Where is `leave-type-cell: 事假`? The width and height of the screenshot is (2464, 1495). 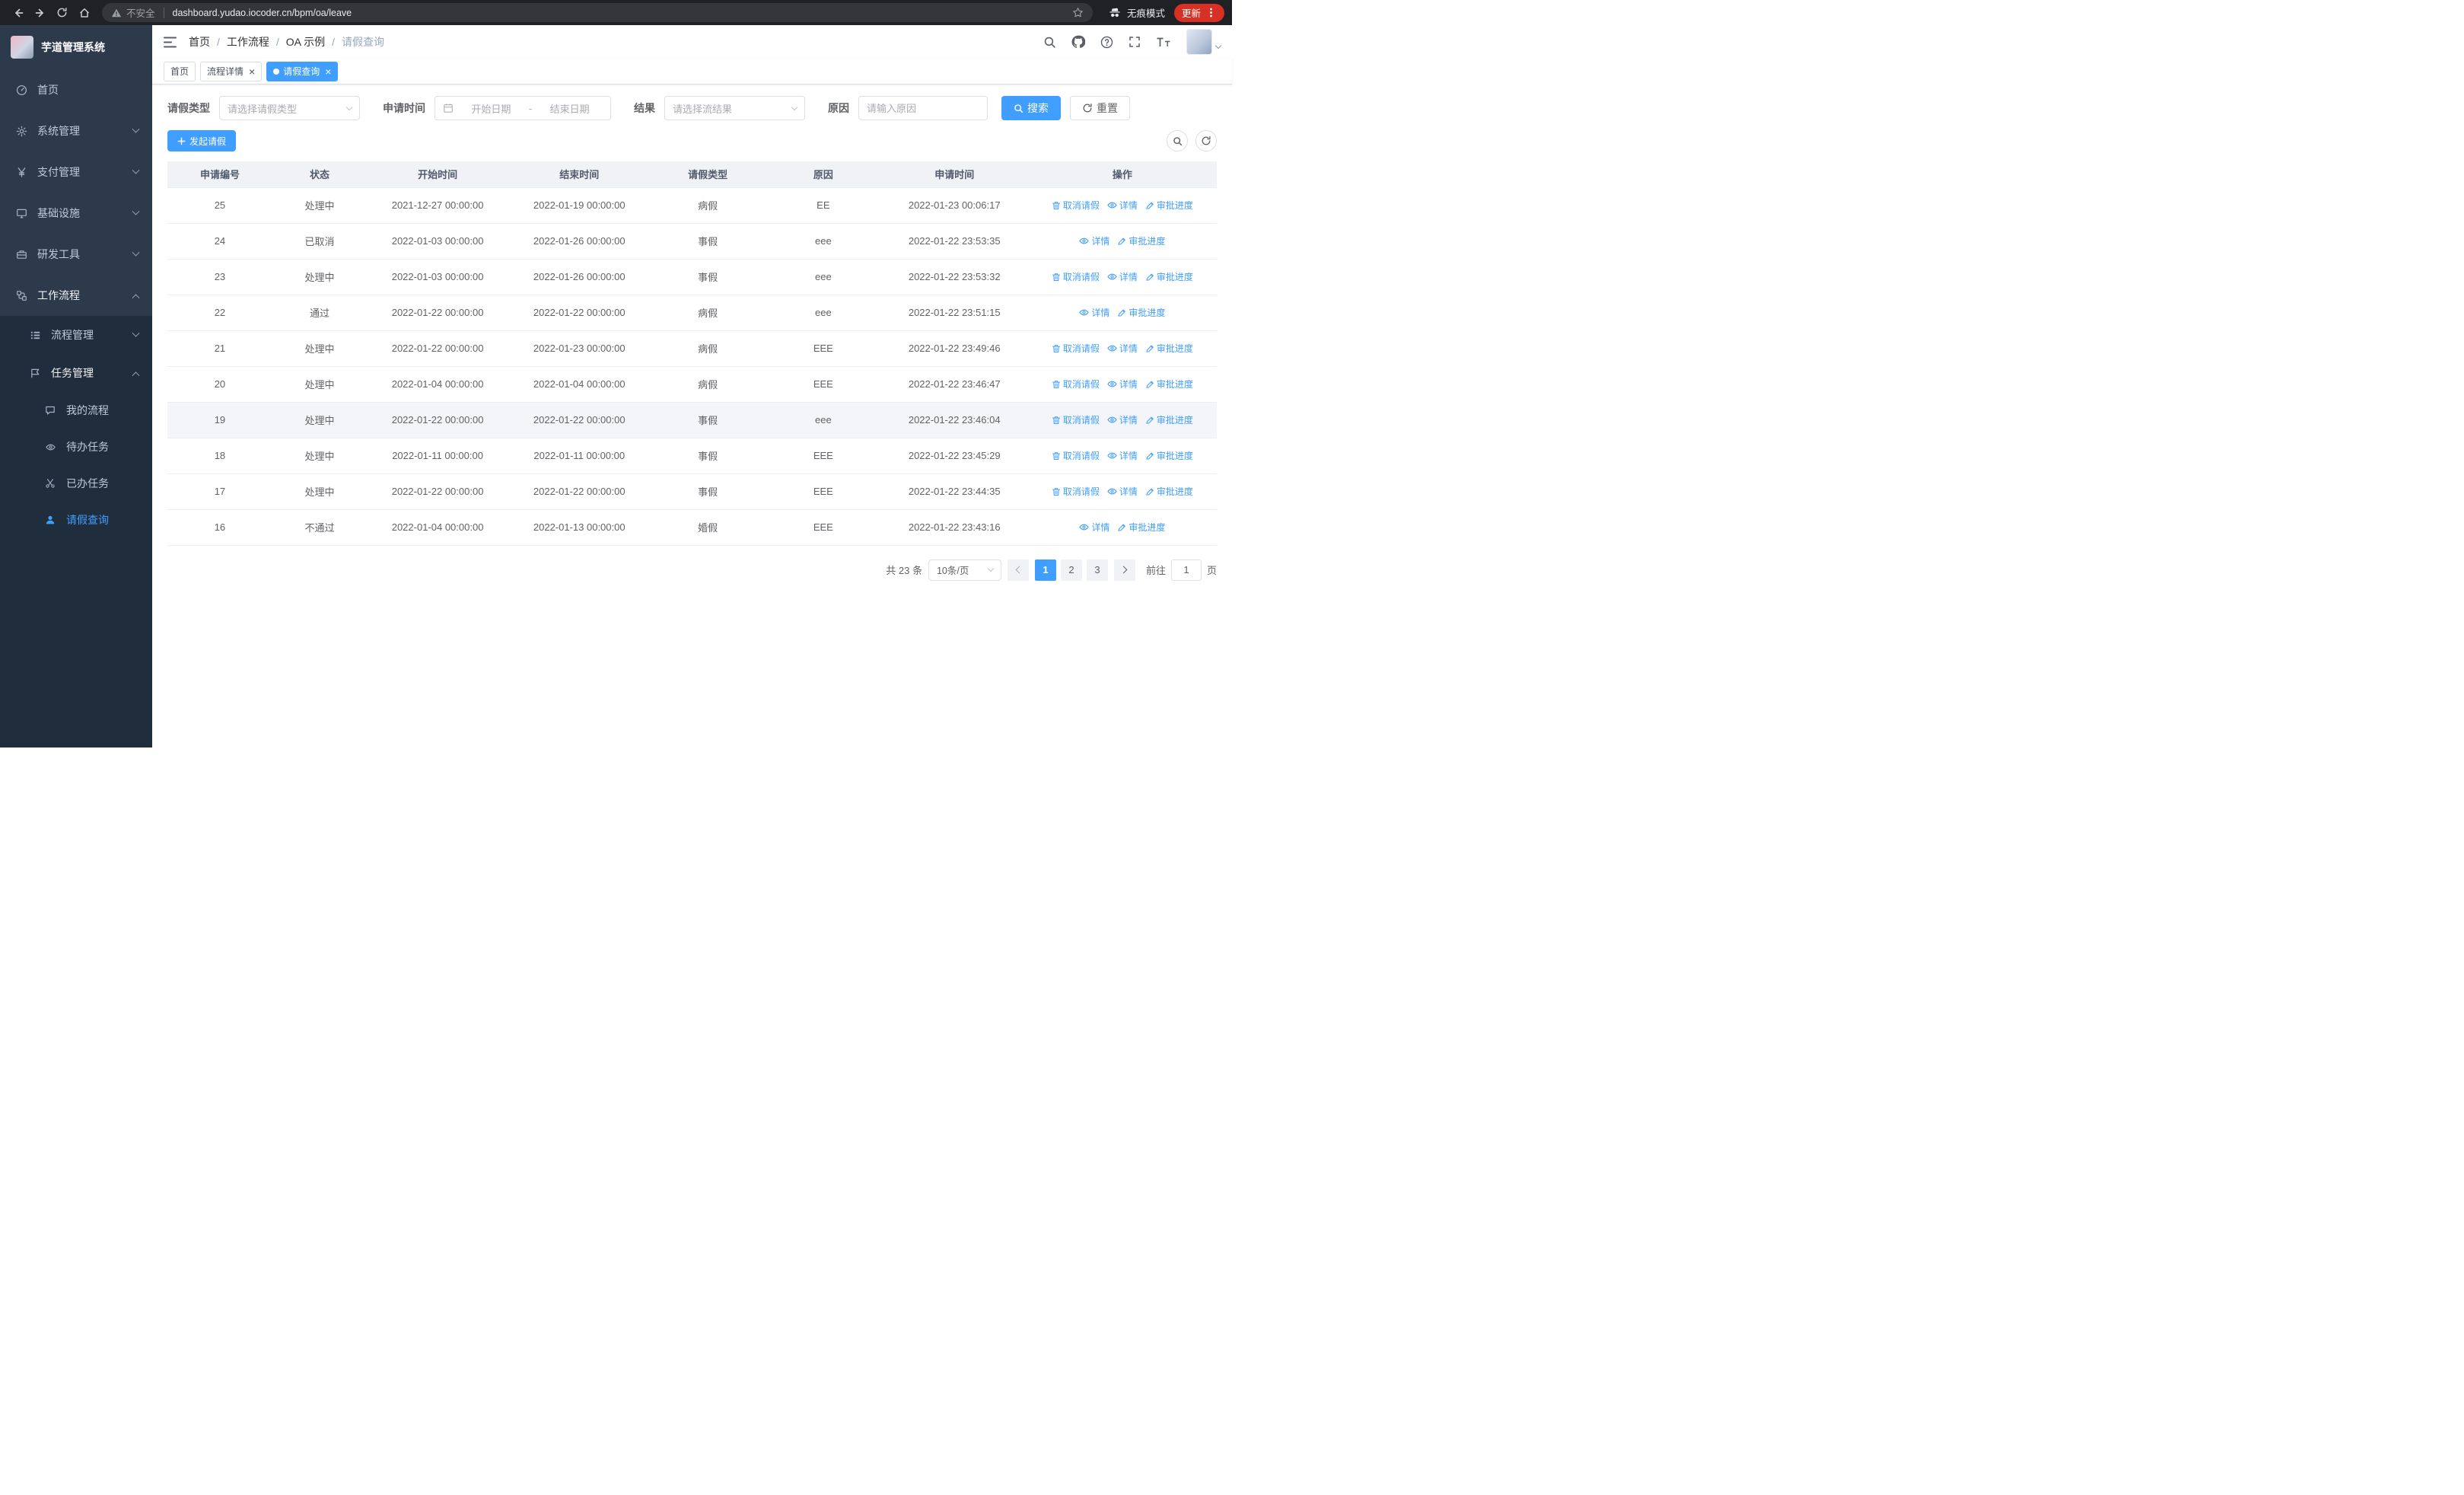
leave-type-cell: 事假 is located at coordinates (708, 241).